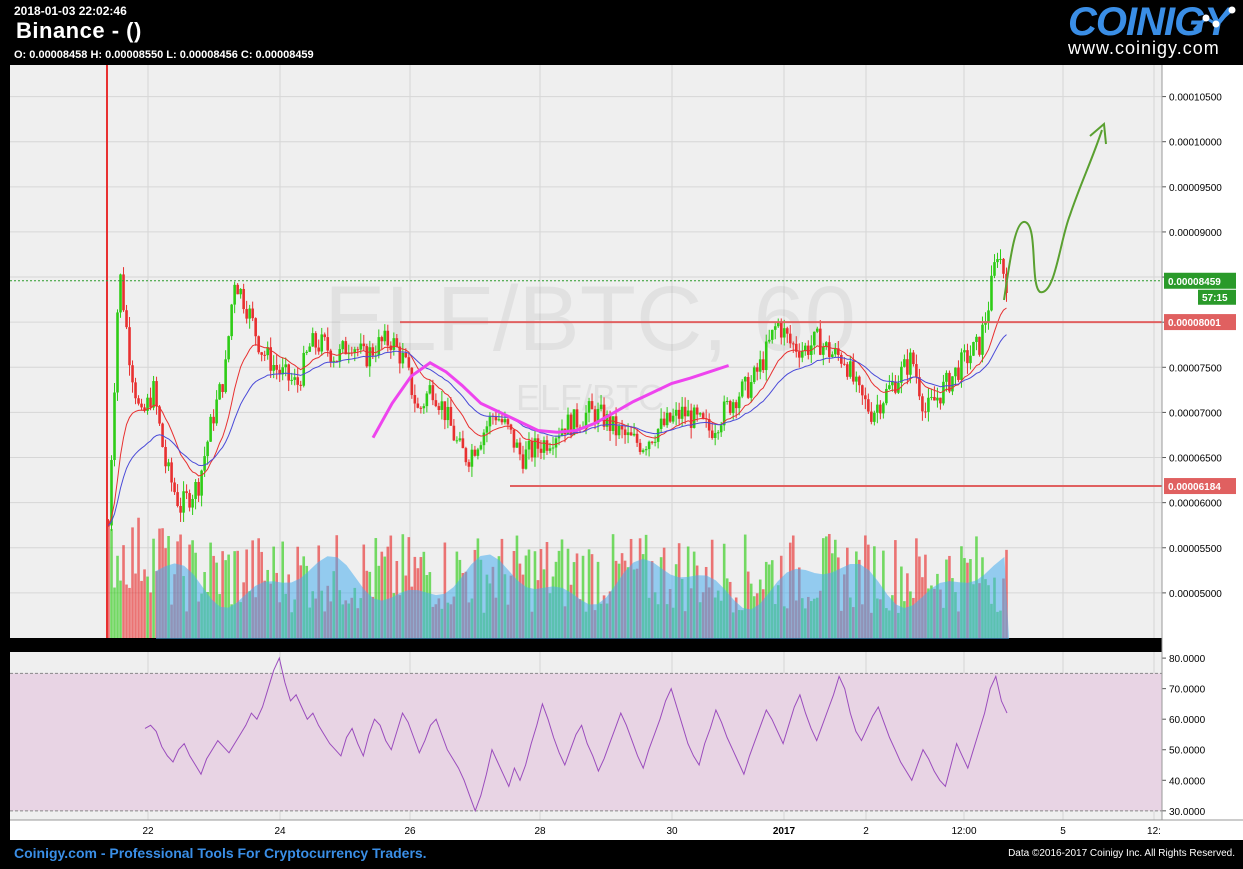 The image size is (1243, 869). Describe the element at coordinates (1195, 549) in the screenshot. I see `price-tick-label: 0.00005500` at that location.